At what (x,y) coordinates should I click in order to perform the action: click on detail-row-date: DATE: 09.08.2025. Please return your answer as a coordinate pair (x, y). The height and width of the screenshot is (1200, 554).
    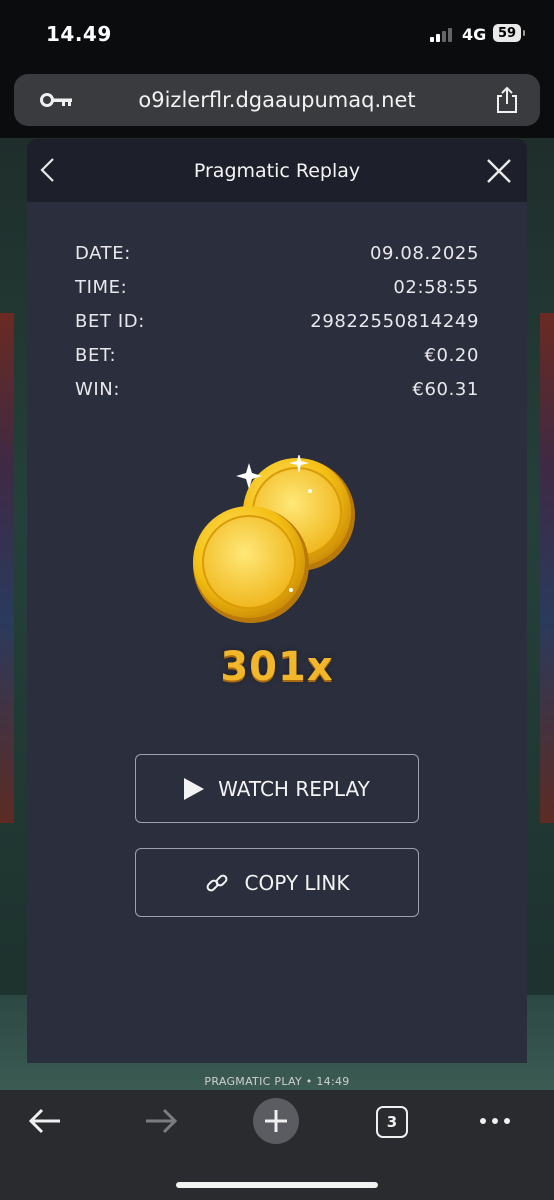
    Looking at the image, I should click on (277, 260).